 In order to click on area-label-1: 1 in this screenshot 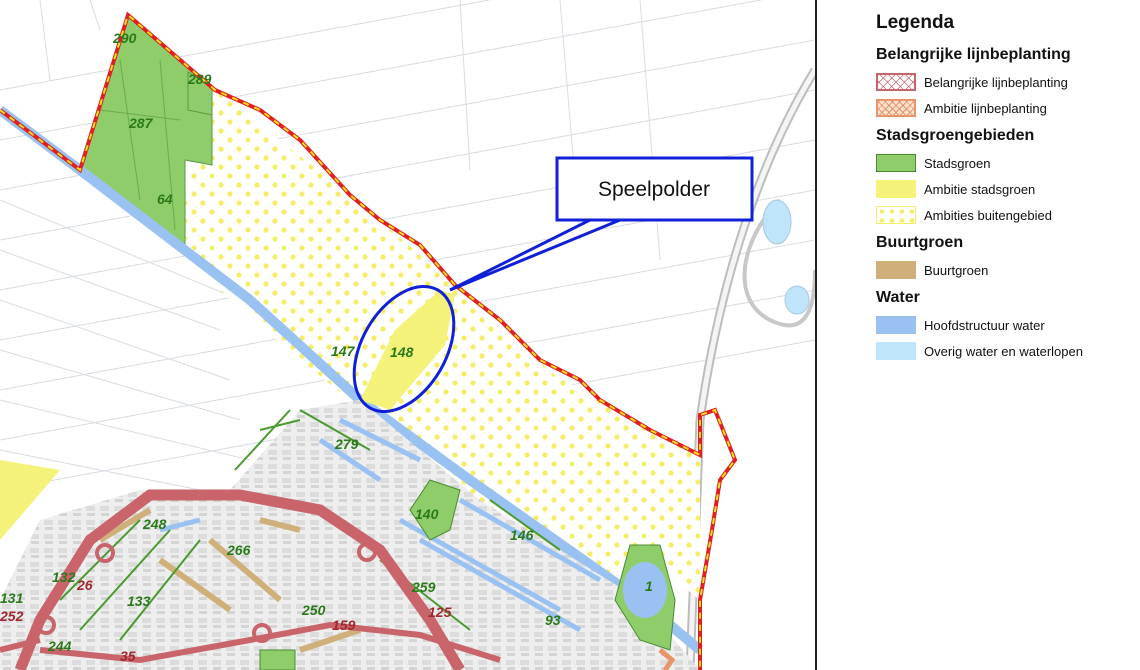, I will do `click(649, 586)`.